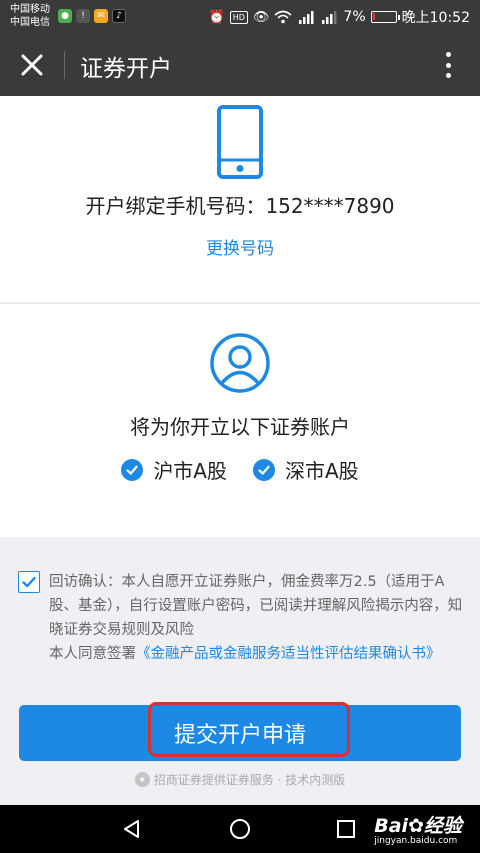  Describe the element at coordinates (126, 69) in the screenshot. I see `page-title: 证券开户` at that location.